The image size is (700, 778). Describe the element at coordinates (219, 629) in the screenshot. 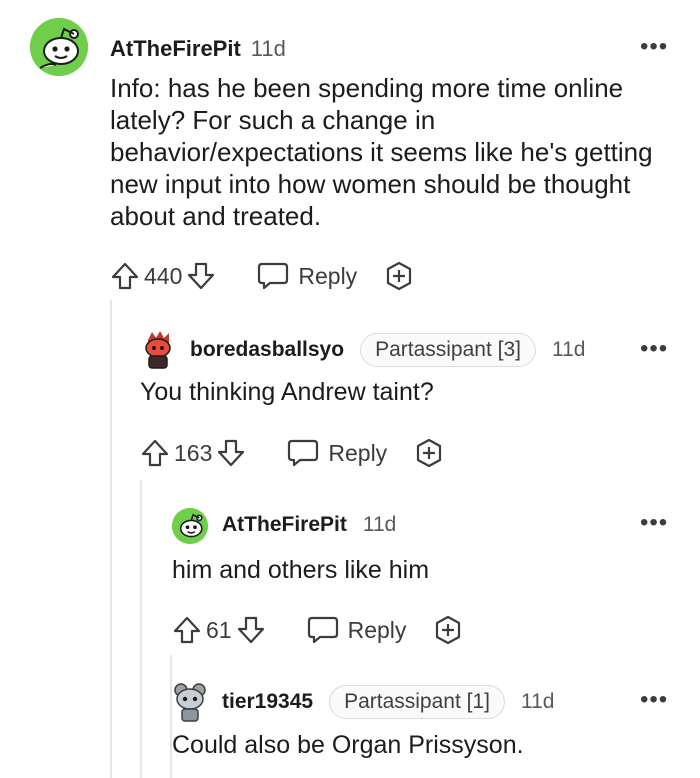

I see `vote-count: 61` at that location.